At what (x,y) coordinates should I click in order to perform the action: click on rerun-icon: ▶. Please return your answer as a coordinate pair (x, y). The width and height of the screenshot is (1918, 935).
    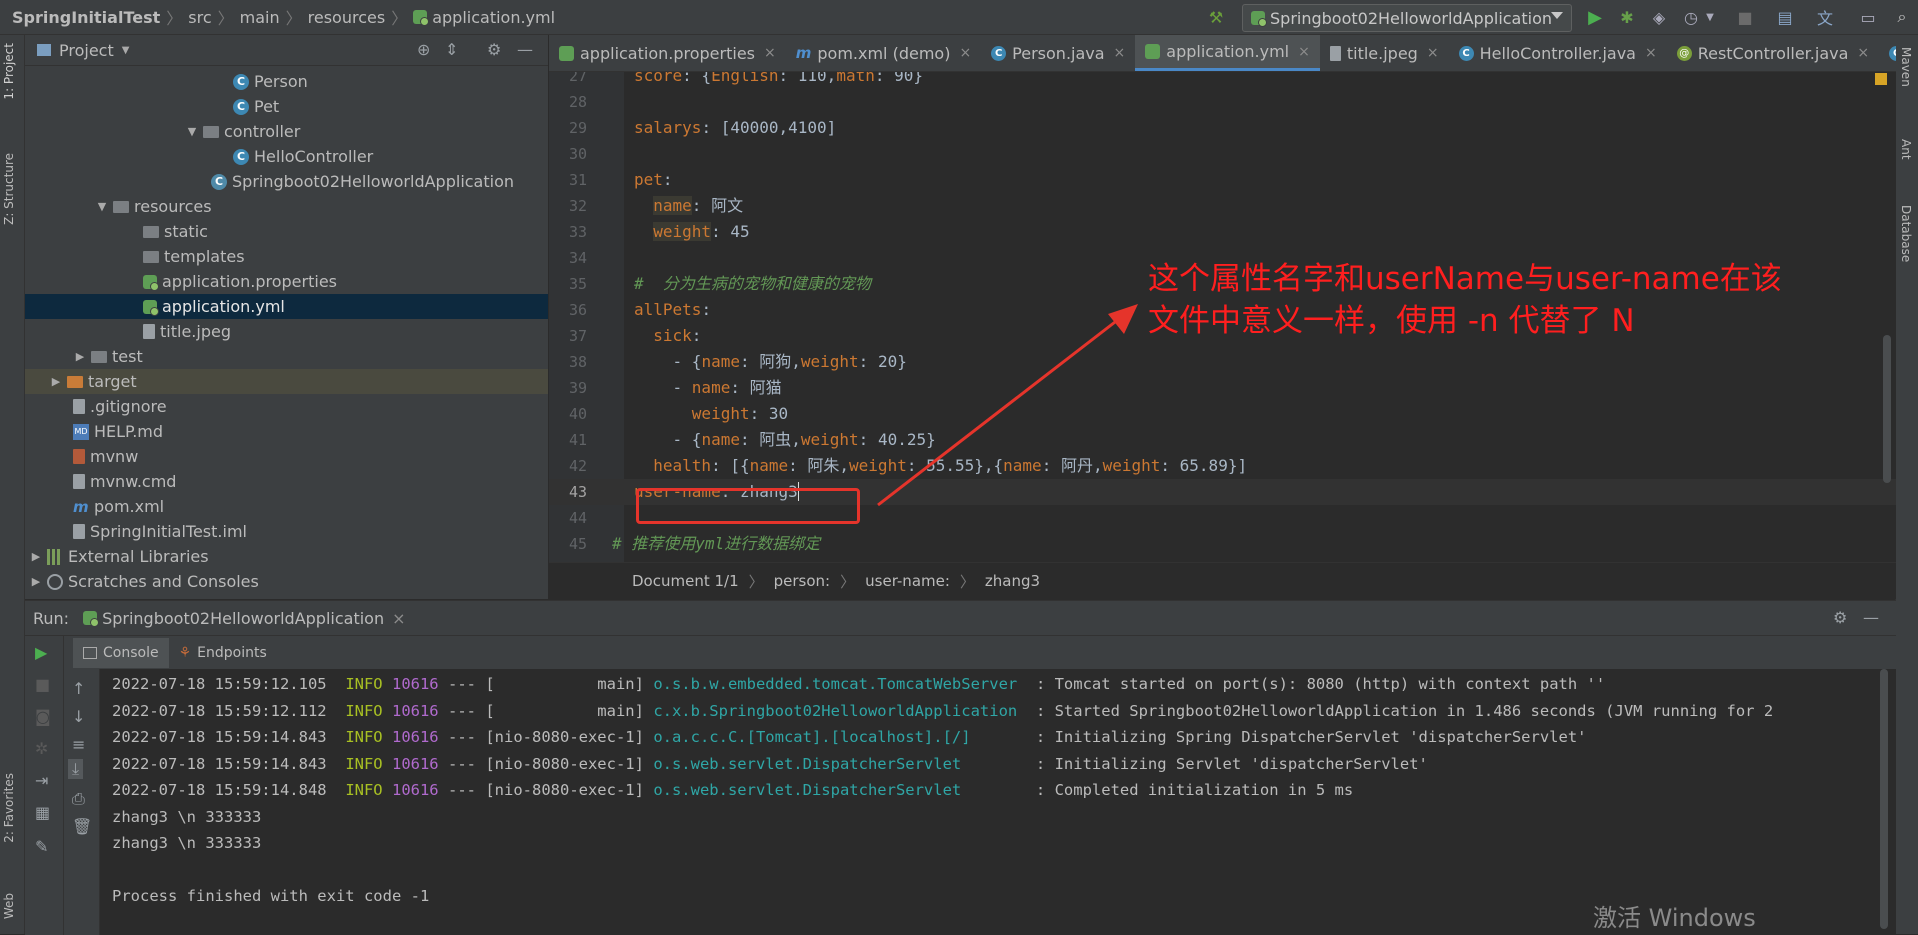
    Looking at the image, I should click on (41, 652).